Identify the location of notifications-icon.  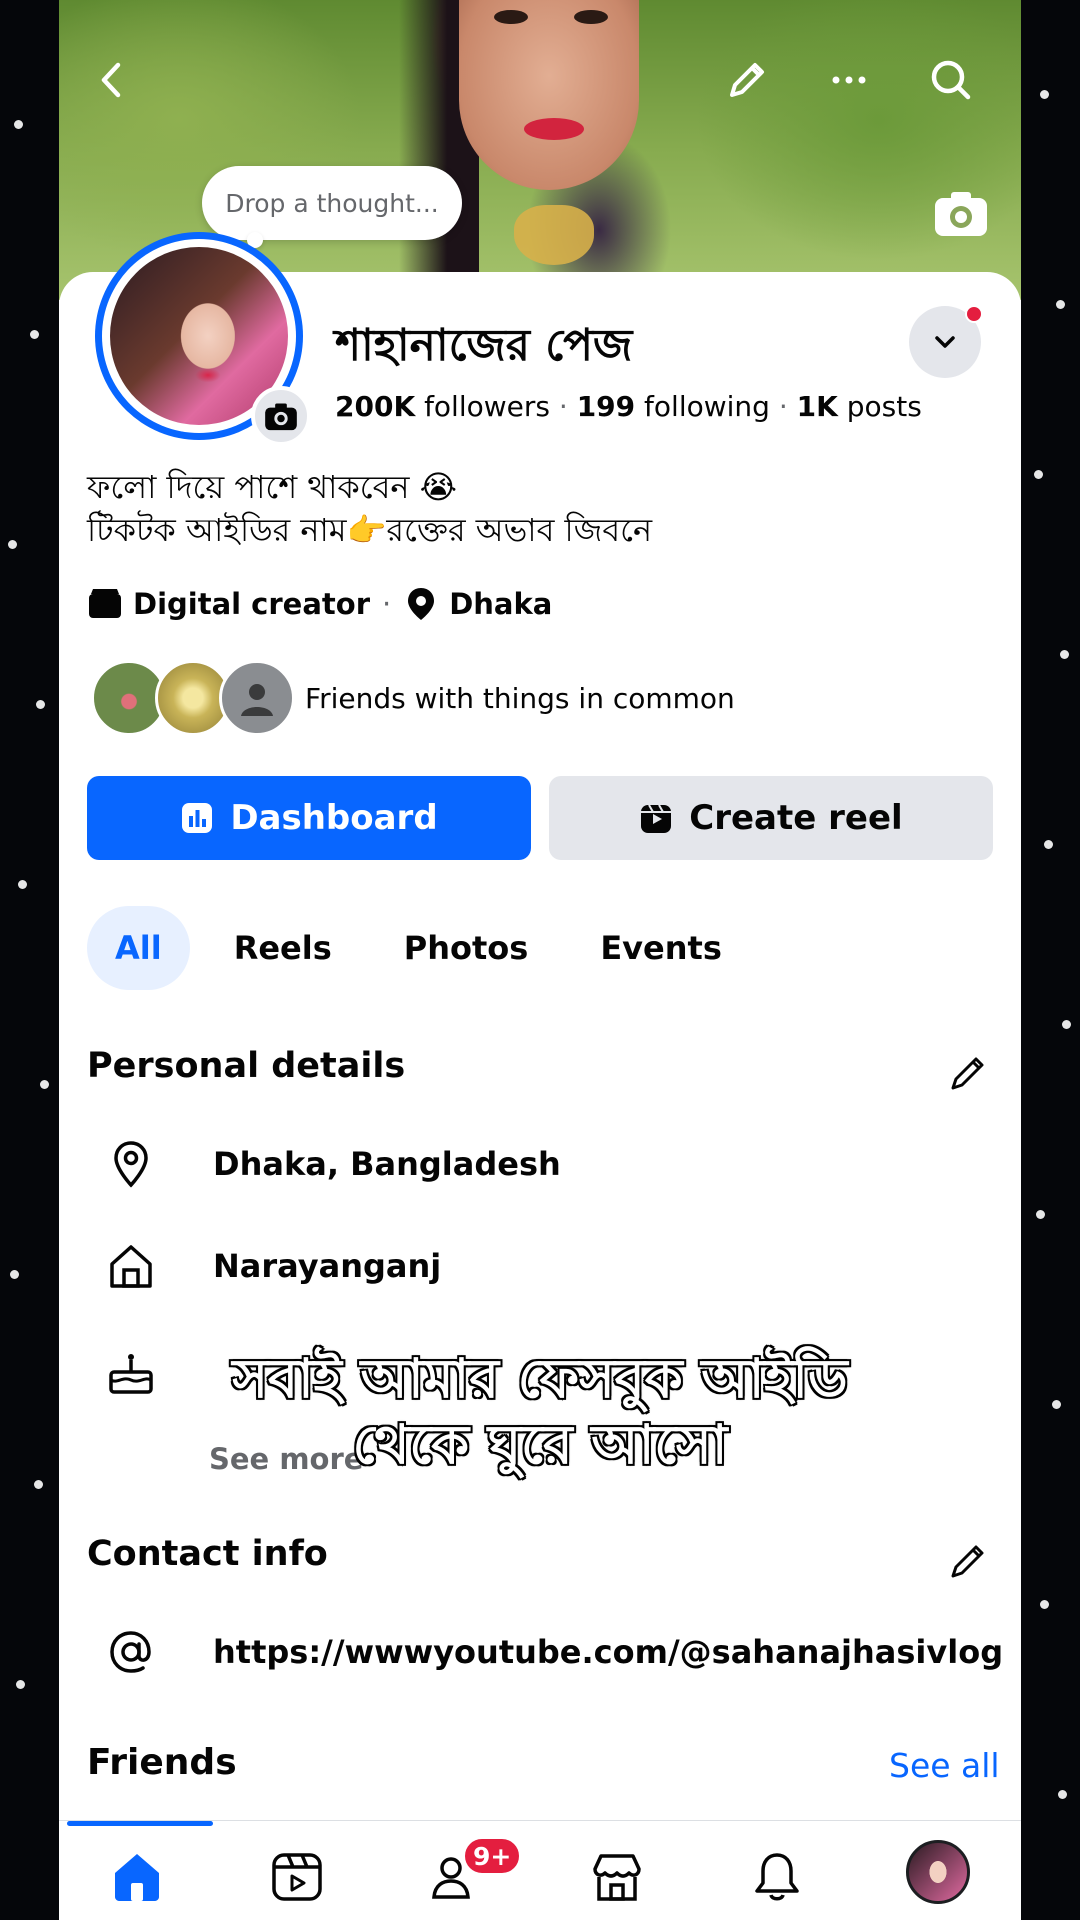
(777, 1877).